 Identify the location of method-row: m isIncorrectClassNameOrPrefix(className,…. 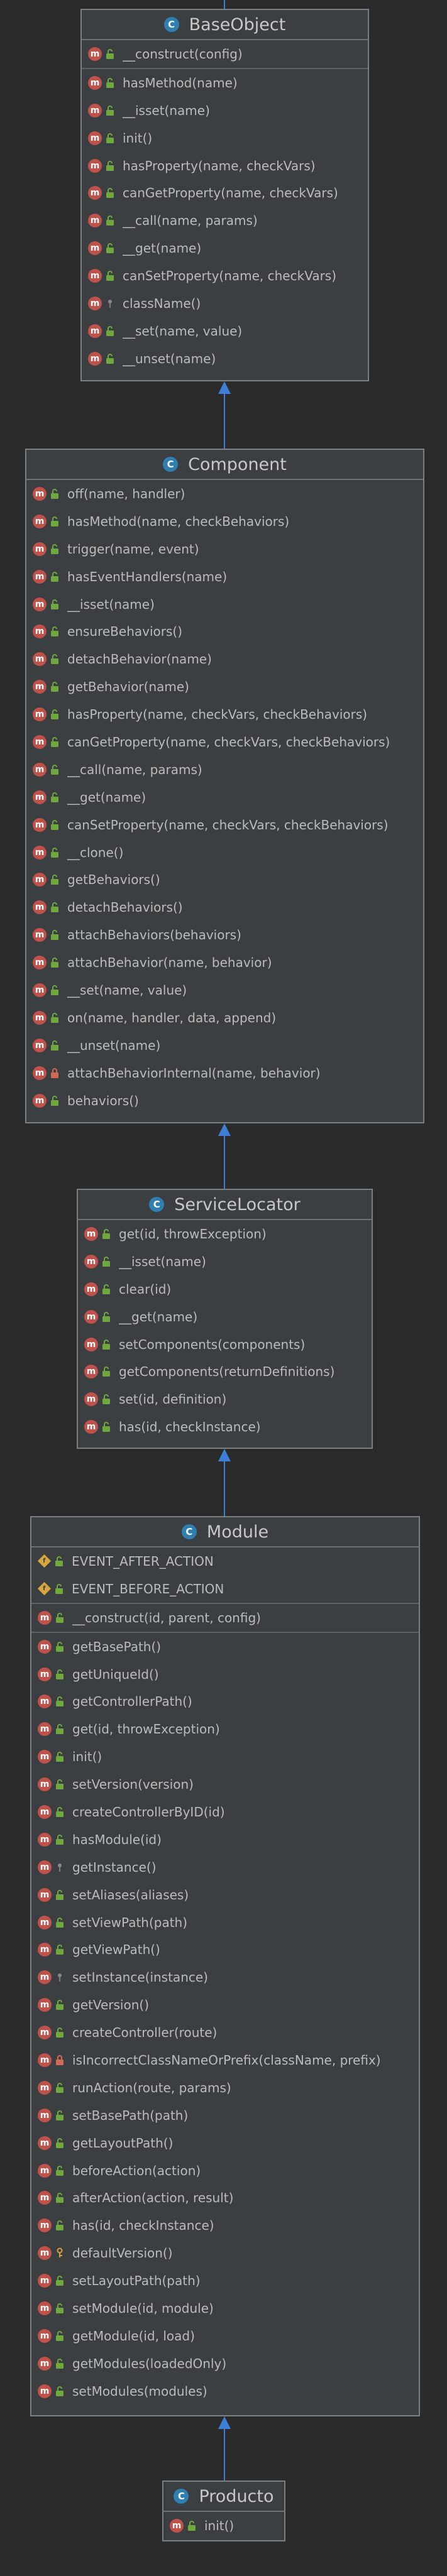
(225, 2060).